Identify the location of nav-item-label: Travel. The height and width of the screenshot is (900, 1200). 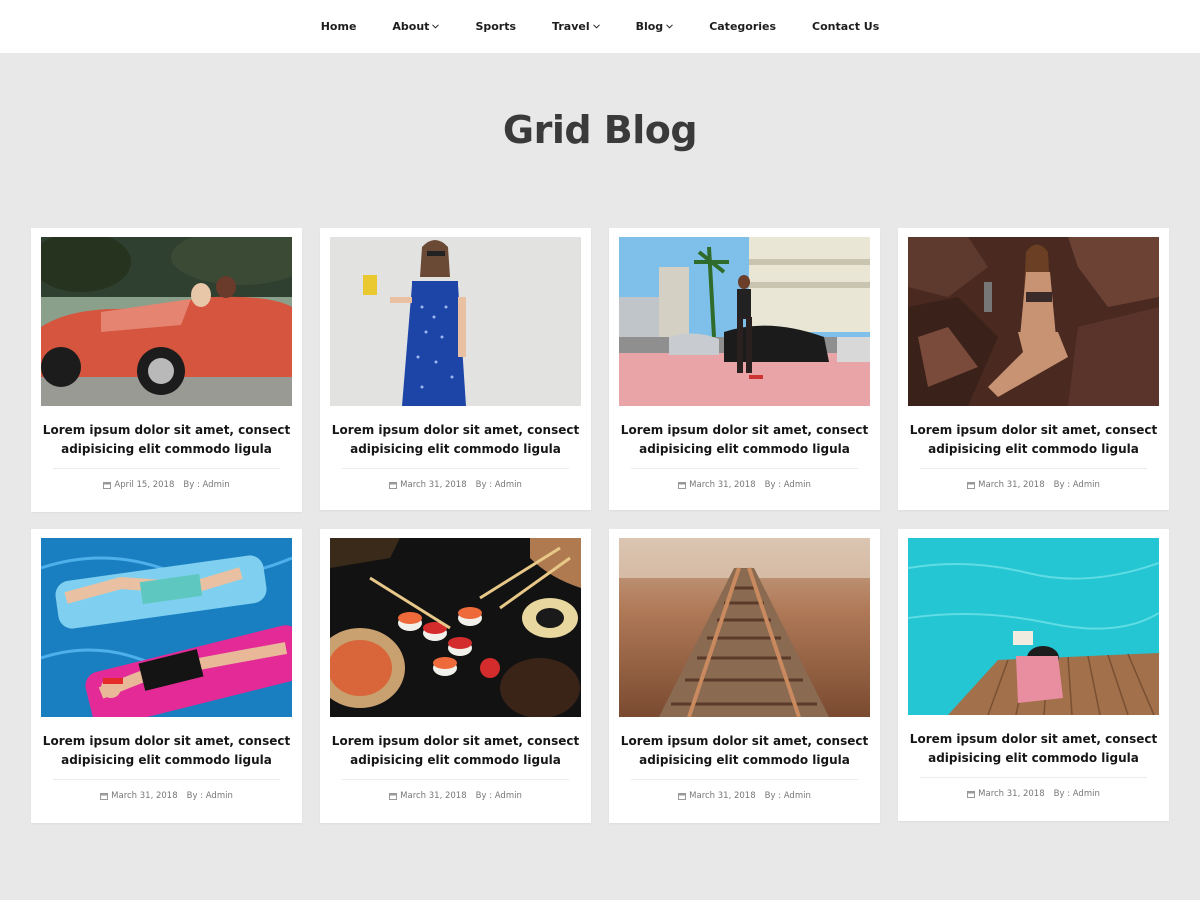
(571, 26).